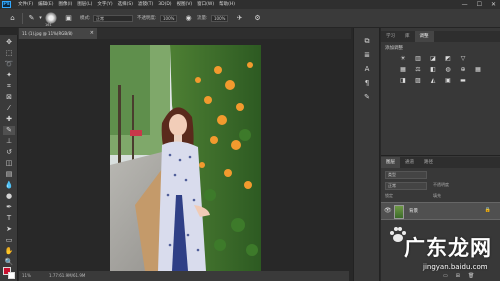 The width and height of the screenshot is (500, 281). I want to click on lock-icon: 🔒, so click(487, 210).